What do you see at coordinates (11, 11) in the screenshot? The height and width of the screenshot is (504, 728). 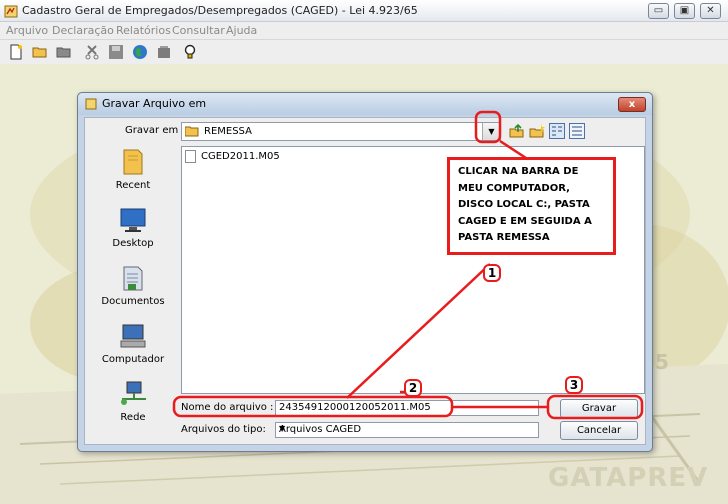 I see `app-icon` at bounding box center [11, 11].